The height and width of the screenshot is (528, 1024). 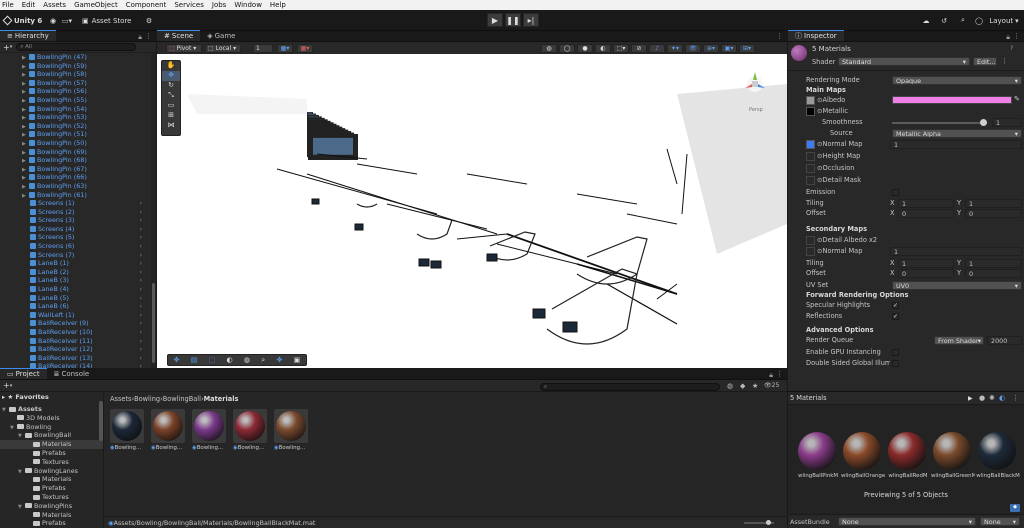 What do you see at coordinates (51, 418) in the screenshot?
I see `folder-tree-item: 3D Models` at bounding box center [51, 418].